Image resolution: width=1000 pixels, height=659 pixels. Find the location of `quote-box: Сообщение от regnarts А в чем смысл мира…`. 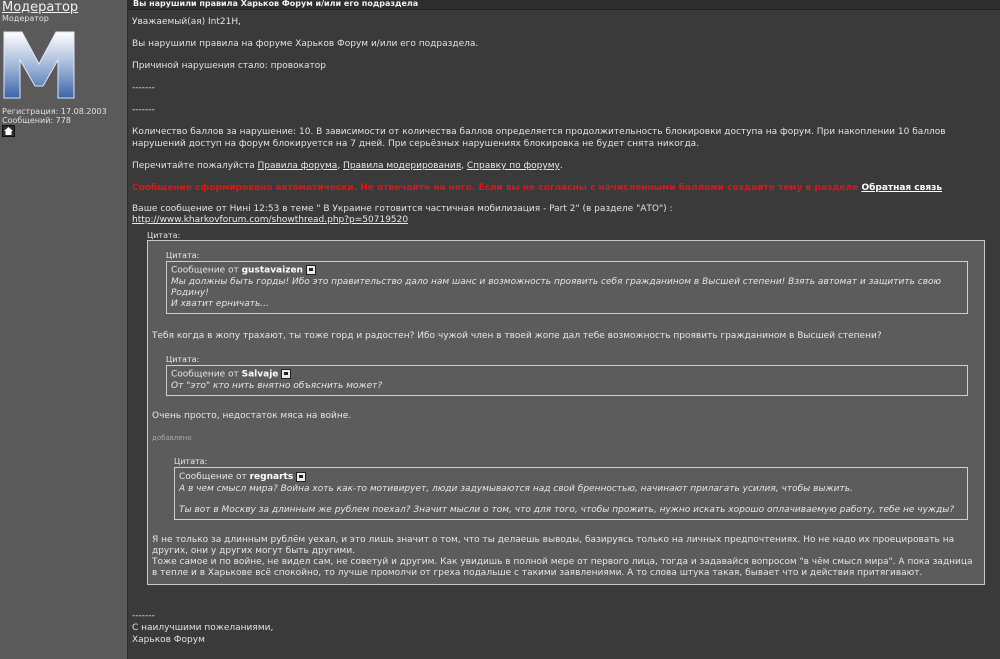

quote-box: Сообщение от regnarts А в чем смысл мира… is located at coordinates (571, 493).